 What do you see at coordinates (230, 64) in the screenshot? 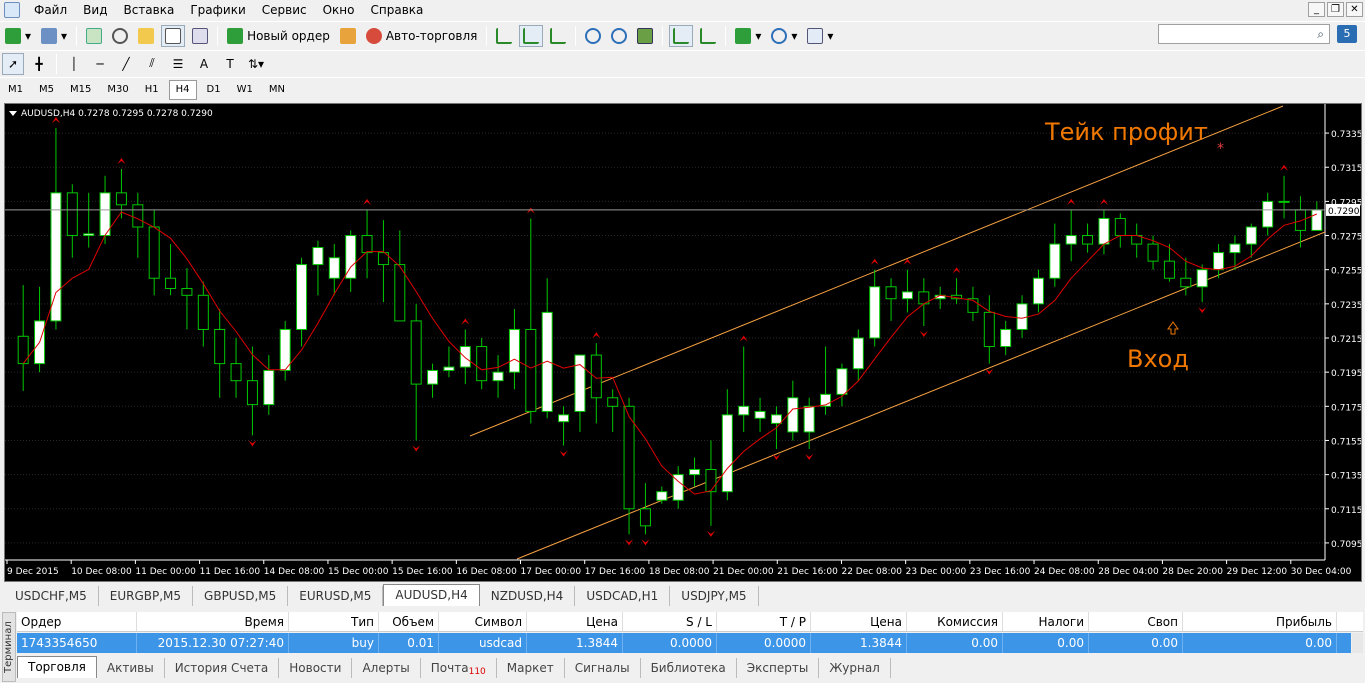
I see `text-label-button: T` at bounding box center [230, 64].